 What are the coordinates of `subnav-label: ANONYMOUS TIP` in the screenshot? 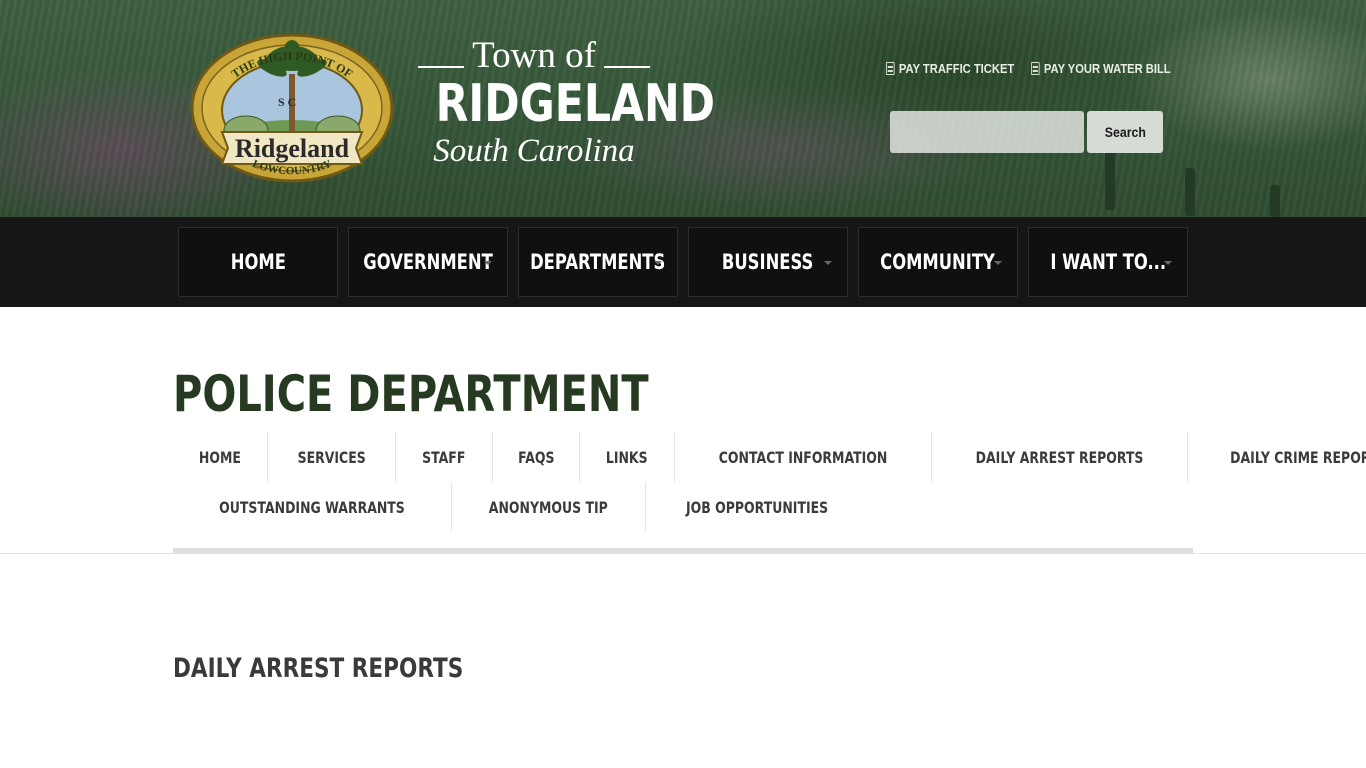 It's located at (548, 507).